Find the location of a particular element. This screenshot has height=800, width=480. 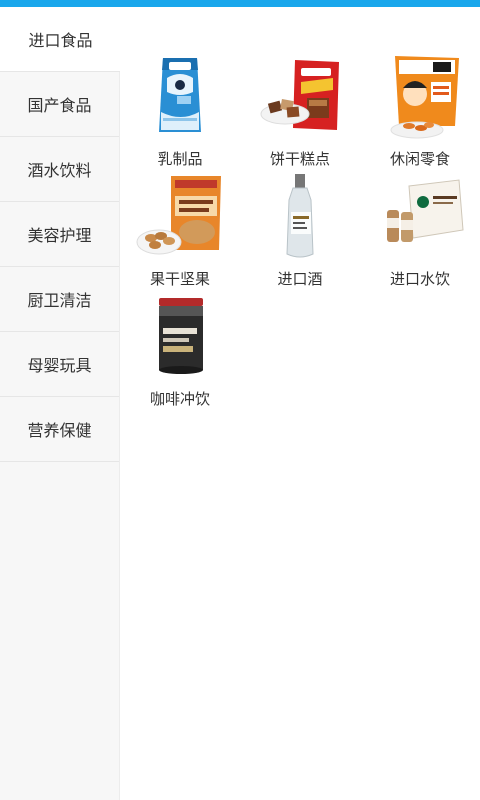

subcategory-imported-liquor: 进口酒 is located at coordinates (300, 232).